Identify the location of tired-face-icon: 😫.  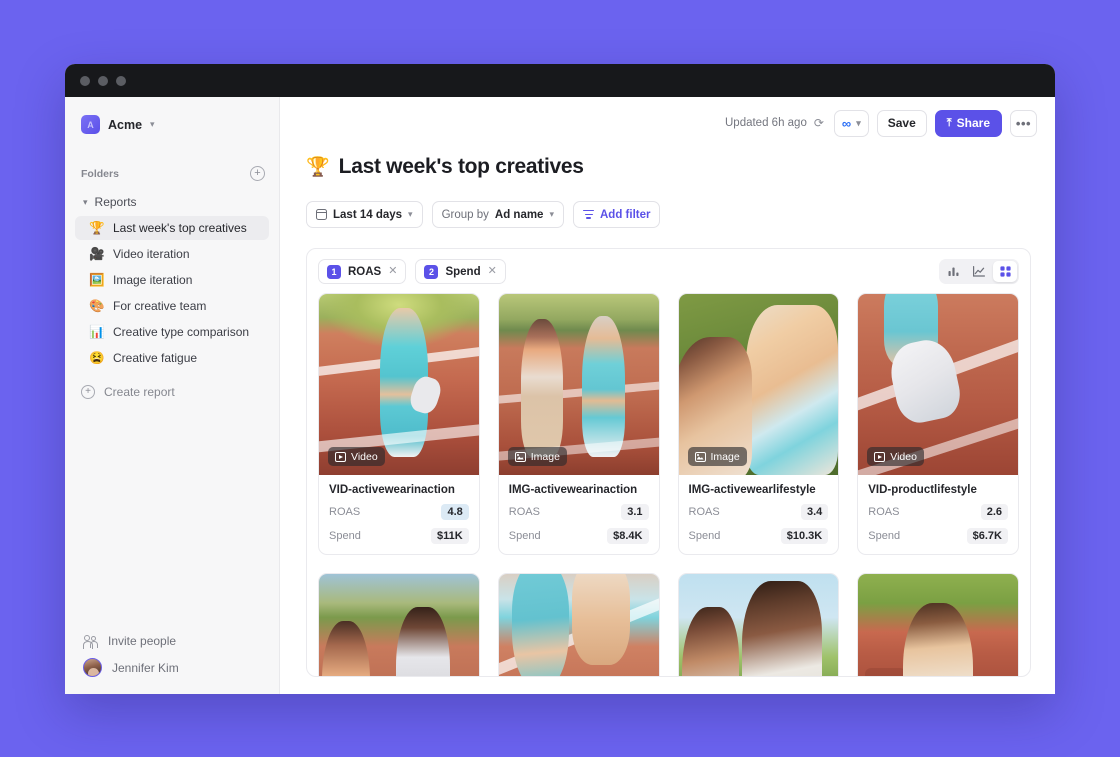
(97, 357).